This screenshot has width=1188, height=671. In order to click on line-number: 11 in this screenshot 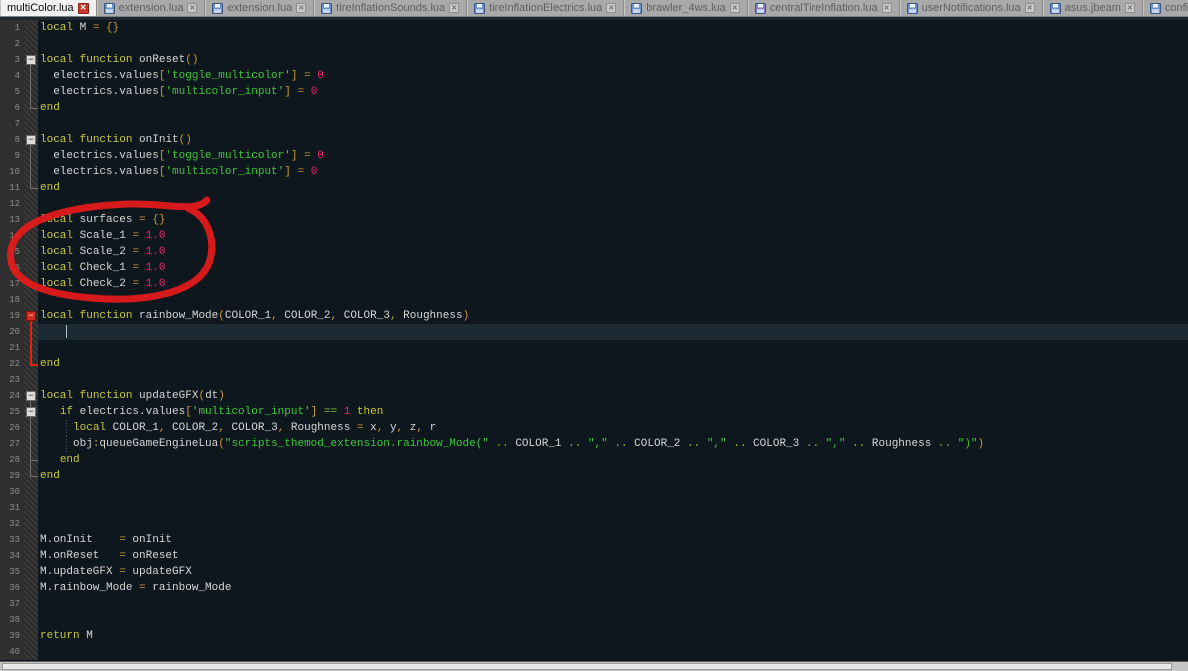, I will do `click(14, 188)`.